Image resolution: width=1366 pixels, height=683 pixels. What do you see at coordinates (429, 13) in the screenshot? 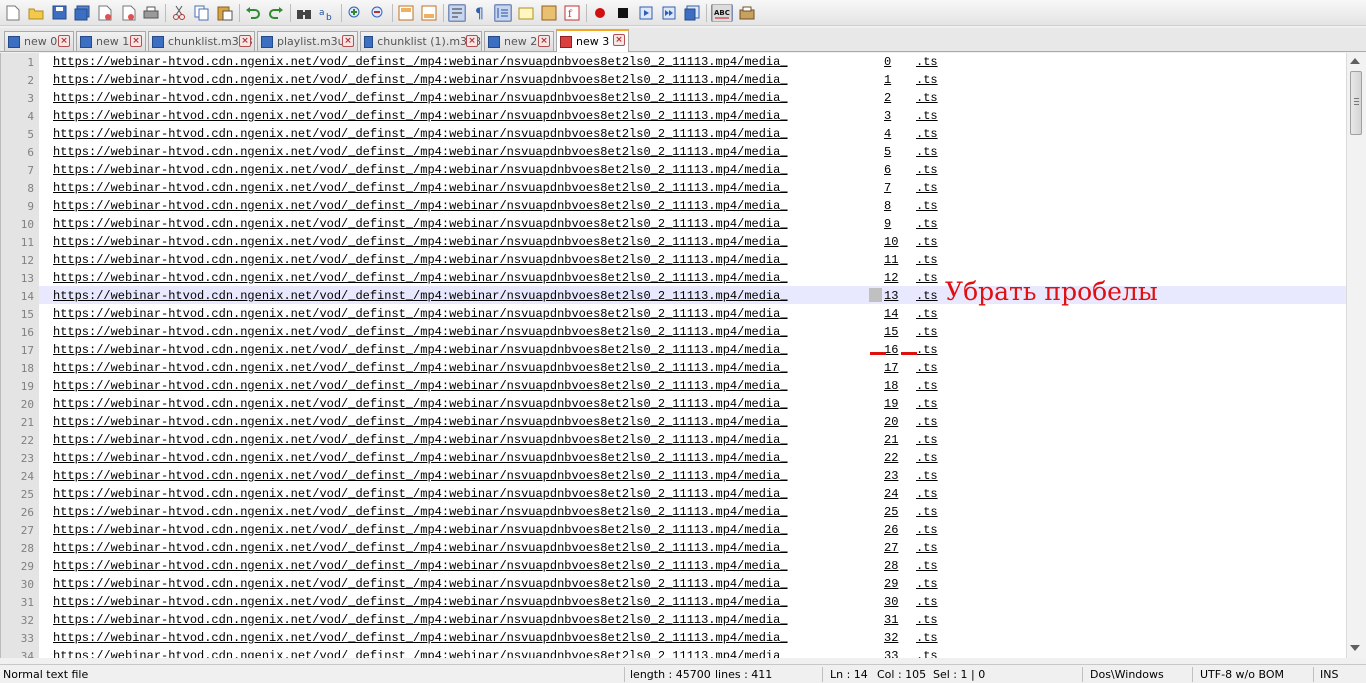
I see `sync-horizontal-icon` at bounding box center [429, 13].